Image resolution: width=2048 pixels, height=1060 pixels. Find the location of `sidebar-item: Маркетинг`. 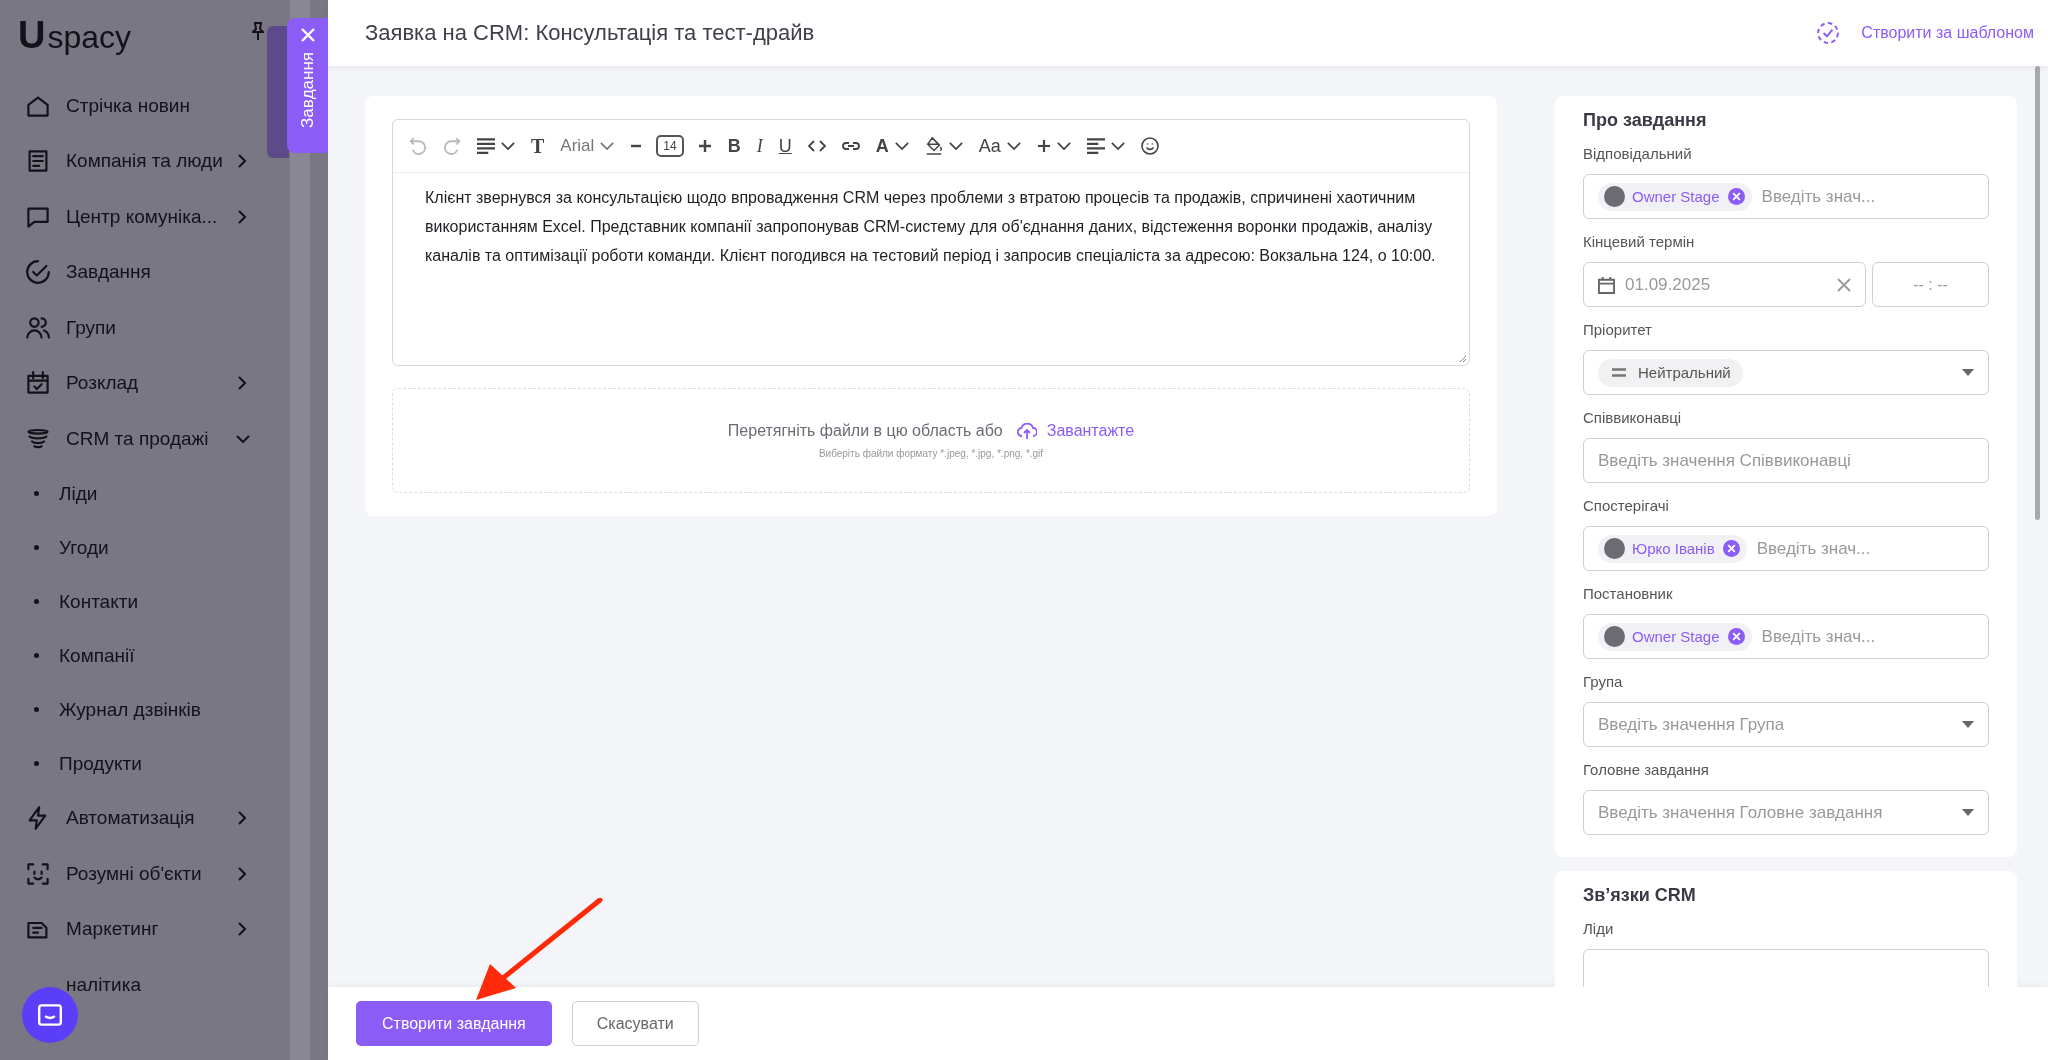

sidebar-item: Маркетинг is located at coordinates (140, 929).